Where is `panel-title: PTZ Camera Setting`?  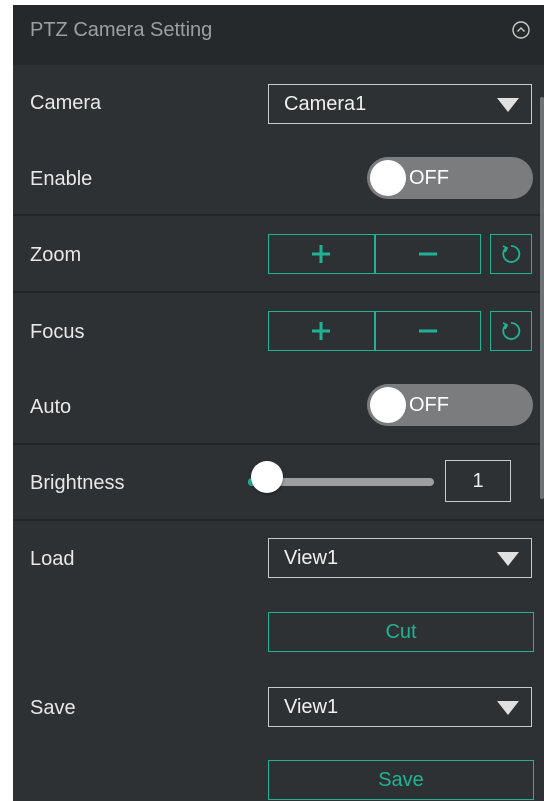
panel-title: PTZ Camera Setting is located at coordinates (121, 30).